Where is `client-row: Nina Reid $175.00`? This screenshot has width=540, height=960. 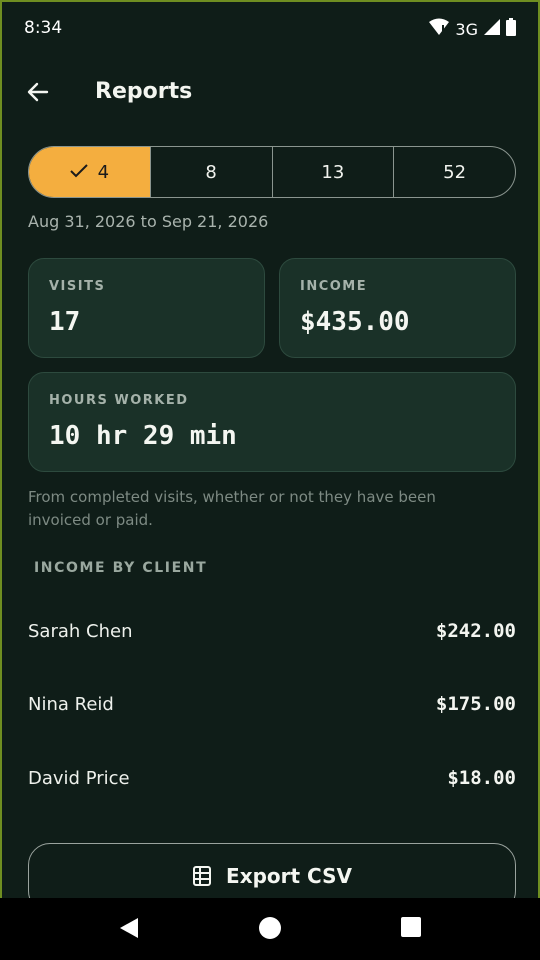 client-row: Nina Reid $175.00 is located at coordinates (272, 704).